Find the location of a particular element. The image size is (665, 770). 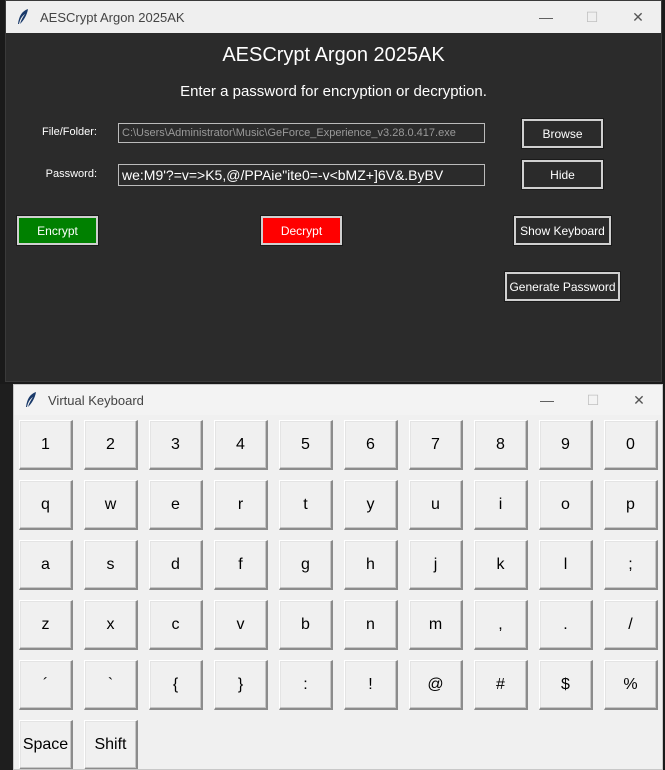

encrypt-button: Encrypt is located at coordinates (57, 230).